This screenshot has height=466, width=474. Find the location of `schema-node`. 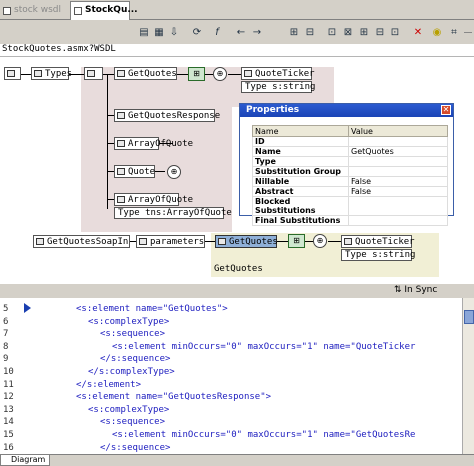

schema-node is located at coordinates (93, 73).